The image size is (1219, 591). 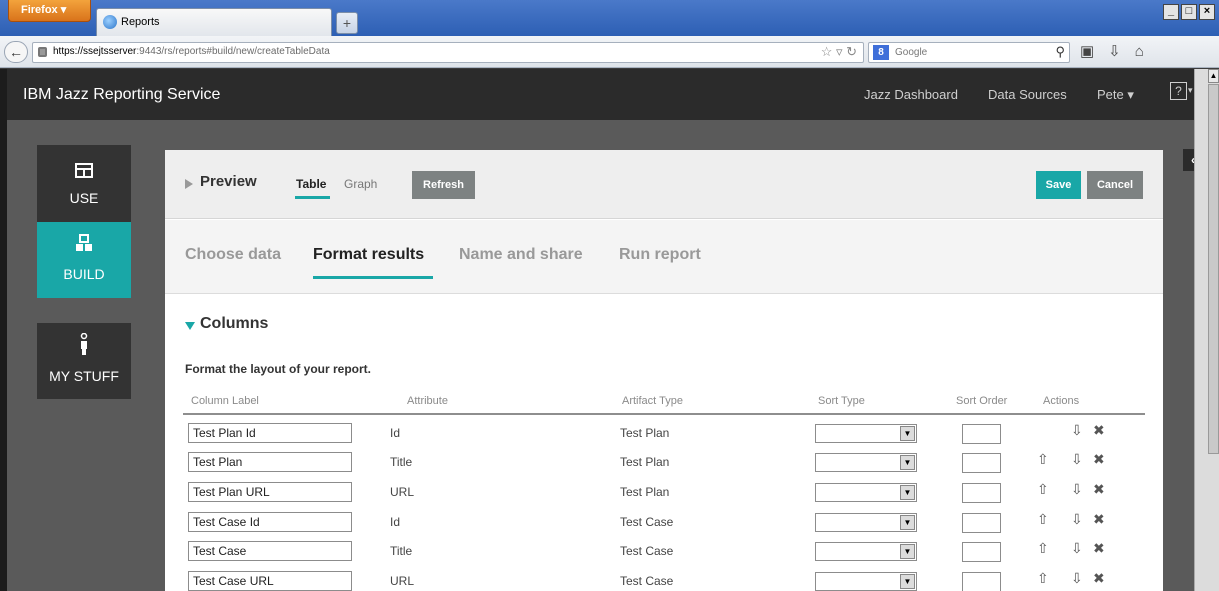 I want to click on table-row: Id Test Plan ▼ ⇩ ✖, so click(x=664, y=435).